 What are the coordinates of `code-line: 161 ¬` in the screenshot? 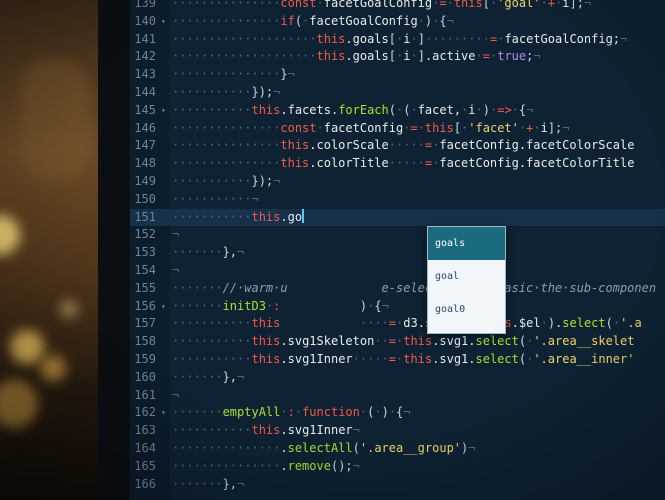 It's located at (397, 396).